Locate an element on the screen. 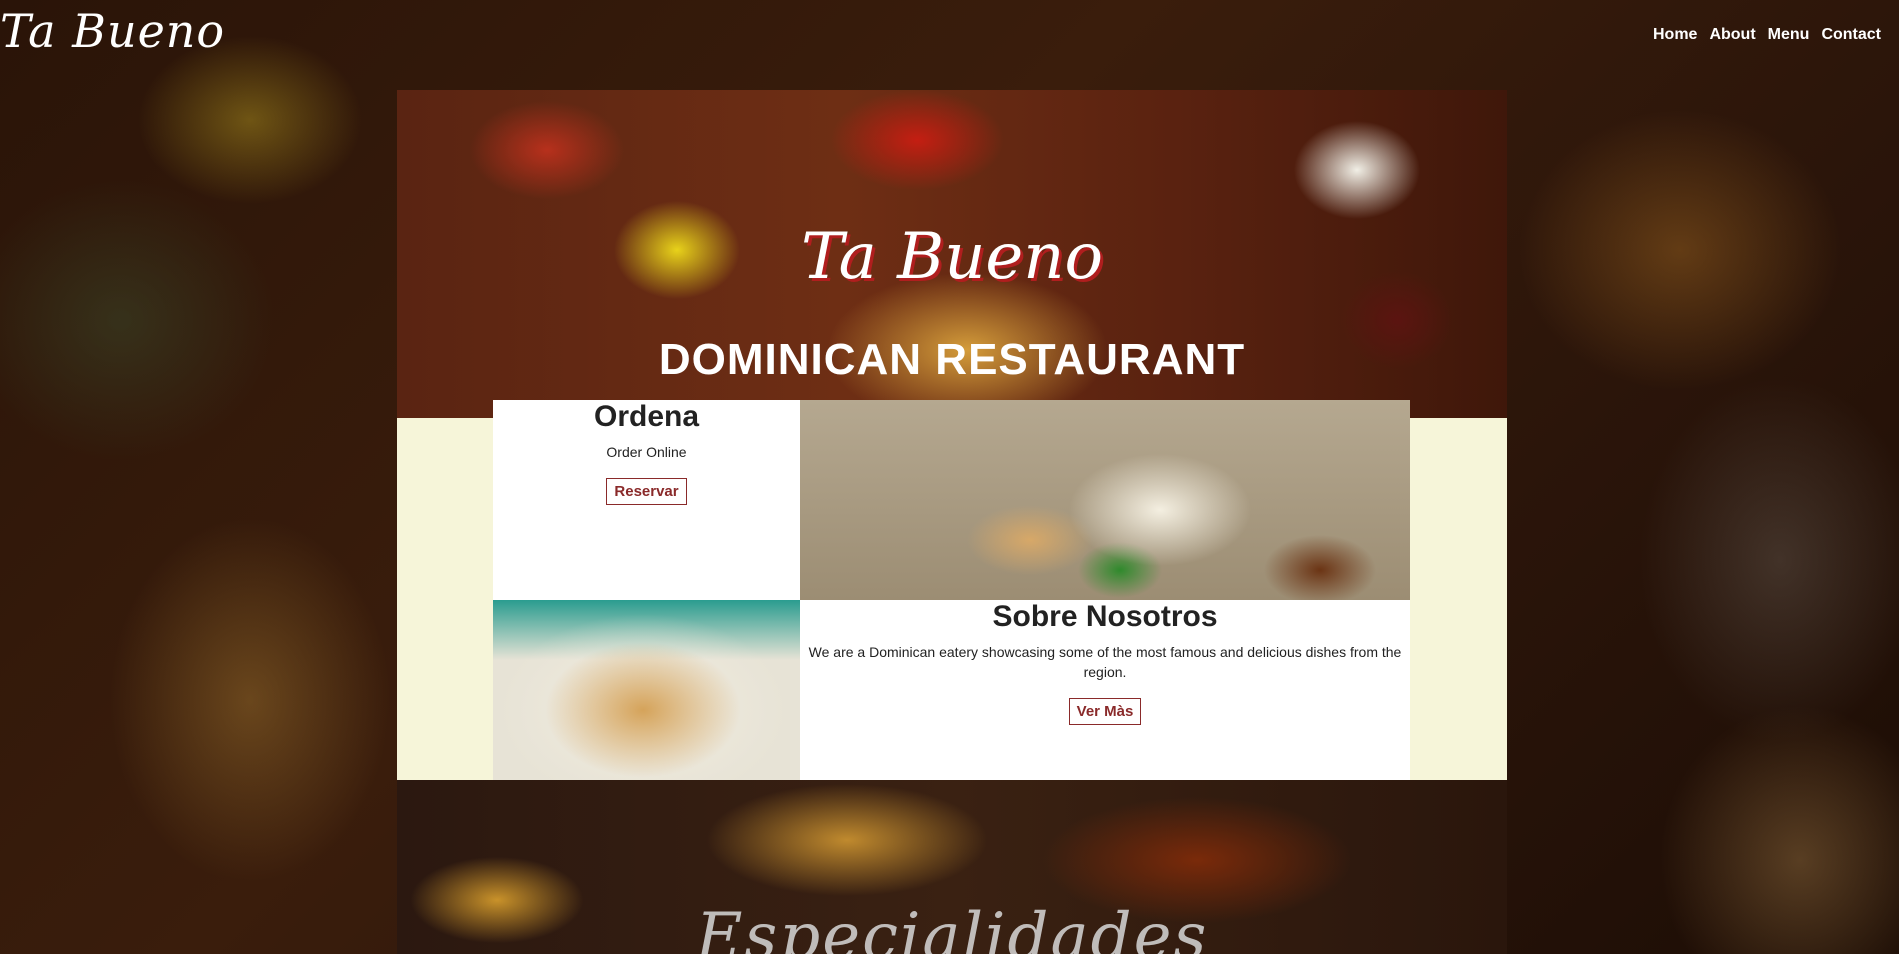 The height and width of the screenshot is (954, 1899). ver-mas-button: Ver Màs is located at coordinates (1105, 711).